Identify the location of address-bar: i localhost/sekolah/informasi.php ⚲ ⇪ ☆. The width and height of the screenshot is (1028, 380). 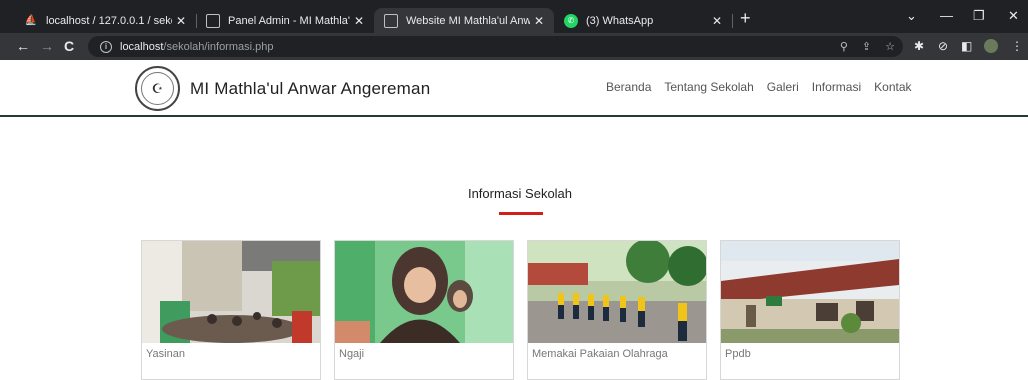
(495, 46).